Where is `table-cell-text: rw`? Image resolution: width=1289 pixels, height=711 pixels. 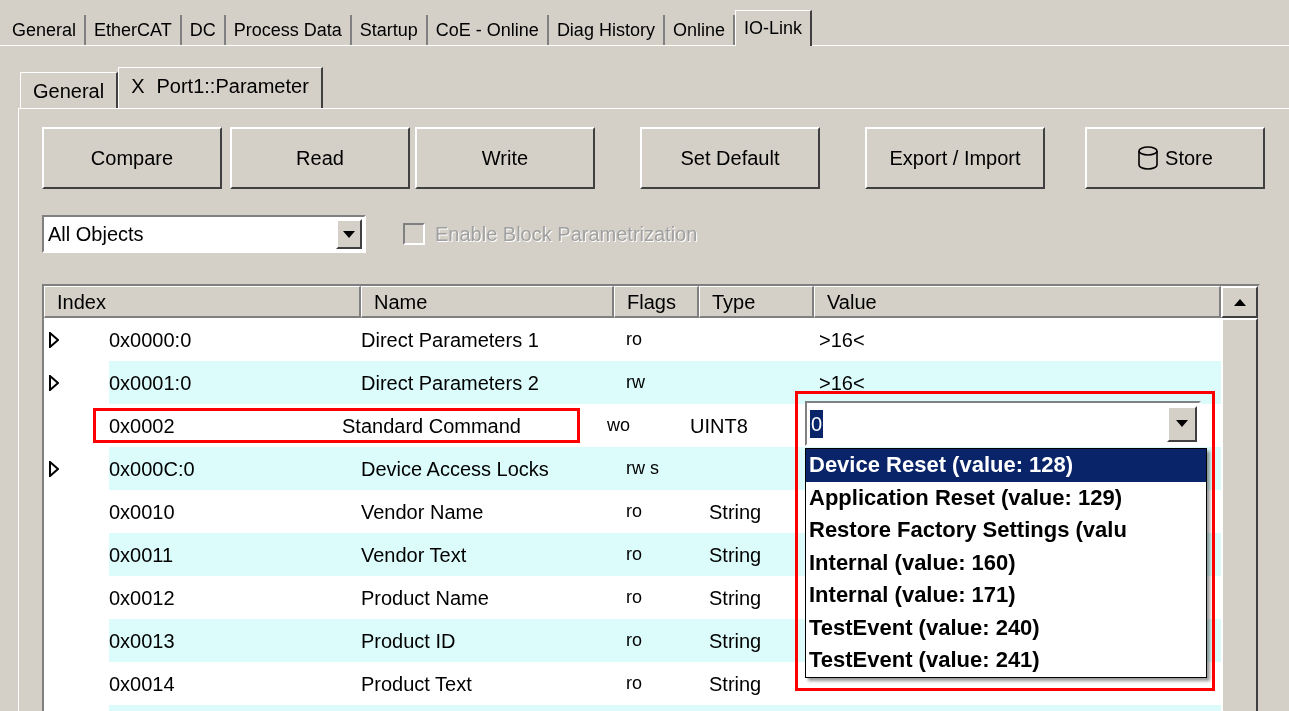 table-cell-text: rw is located at coordinates (635, 382).